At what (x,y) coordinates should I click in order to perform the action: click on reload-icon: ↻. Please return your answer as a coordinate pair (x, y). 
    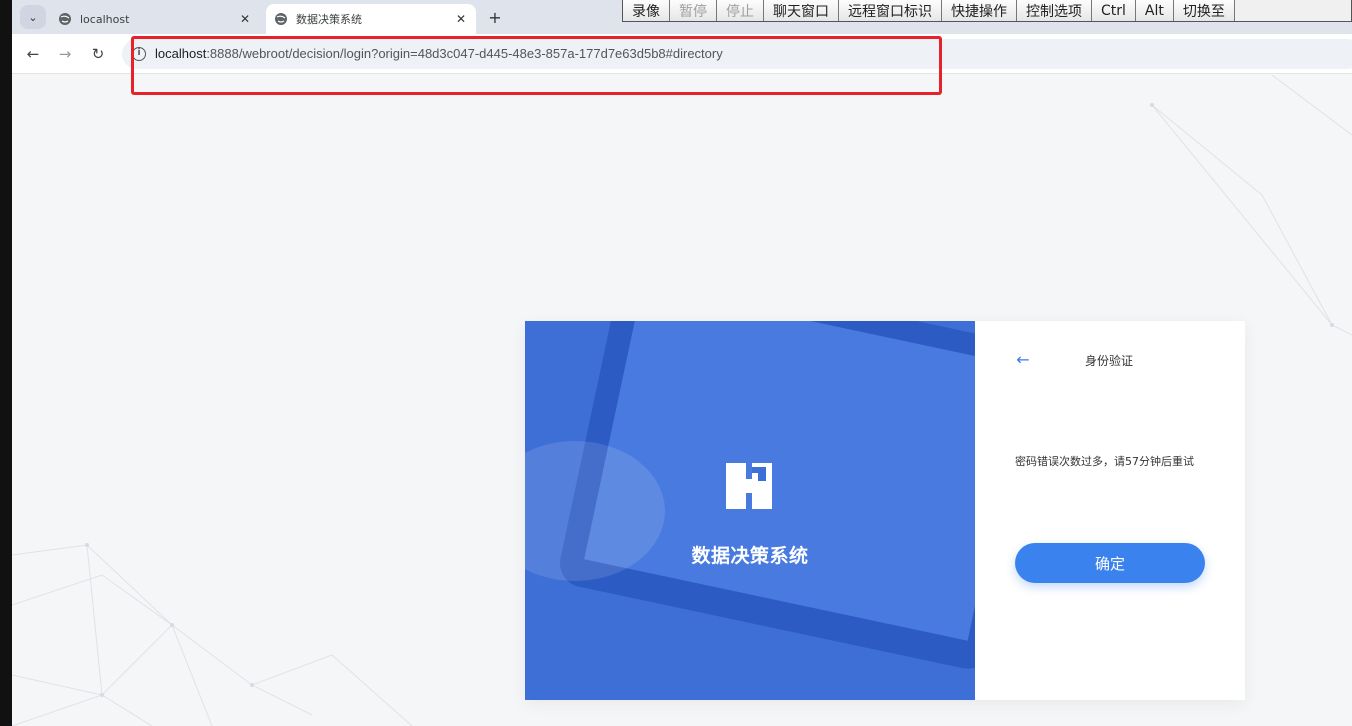
    Looking at the image, I should click on (98, 54).